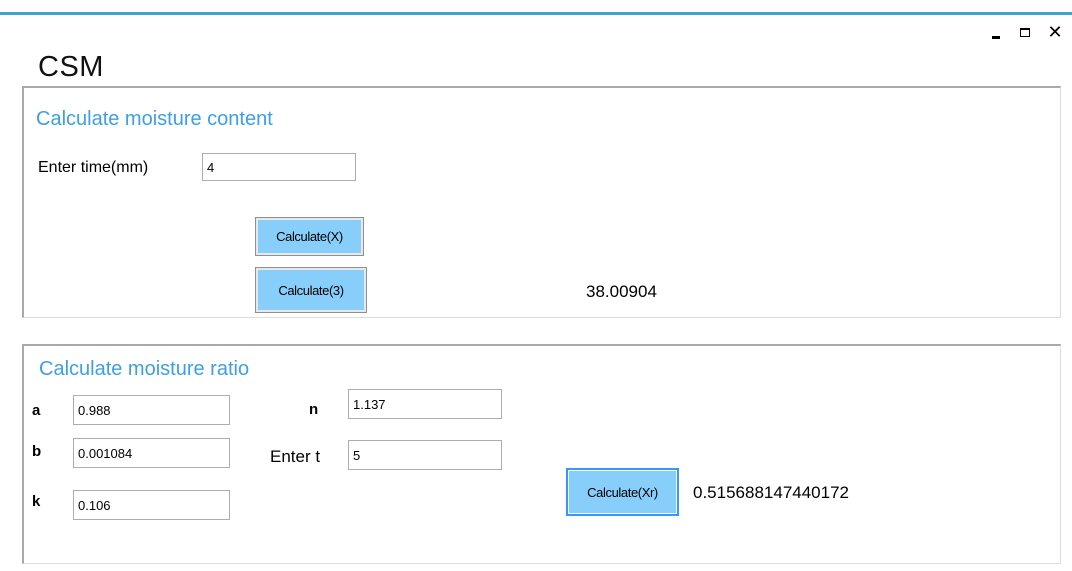 This screenshot has width=1072, height=571. I want to click on maximize-icon, so click(1025, 32).